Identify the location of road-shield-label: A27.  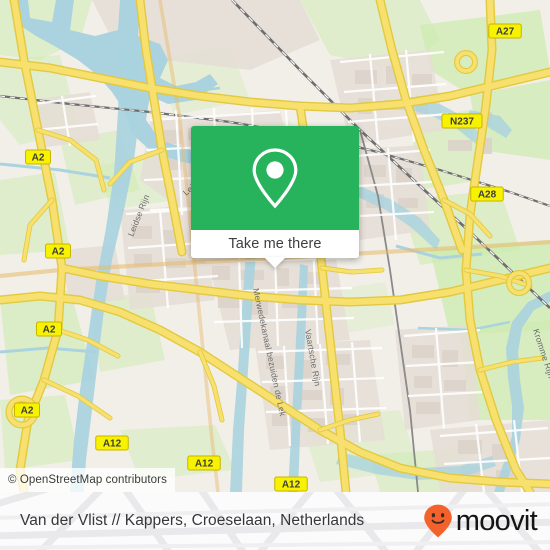
(505, 32).